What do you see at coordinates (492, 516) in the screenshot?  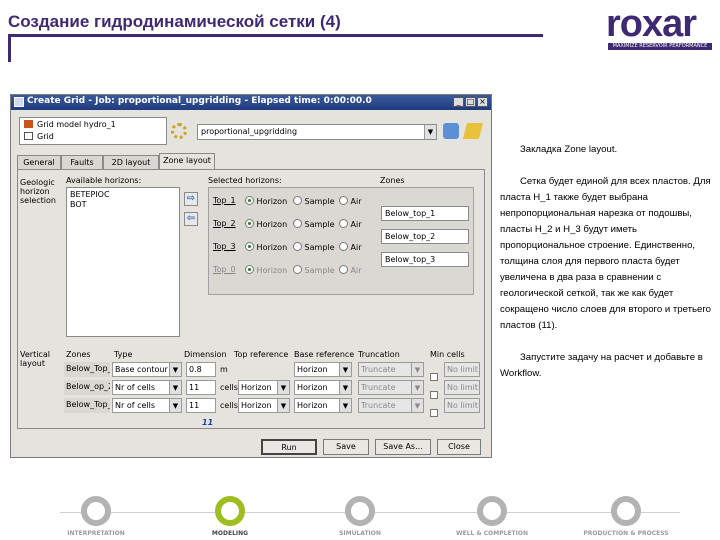 I see `workflow-step-well-completion: WELL & COMPLETION` at bounding box center [492, 516].